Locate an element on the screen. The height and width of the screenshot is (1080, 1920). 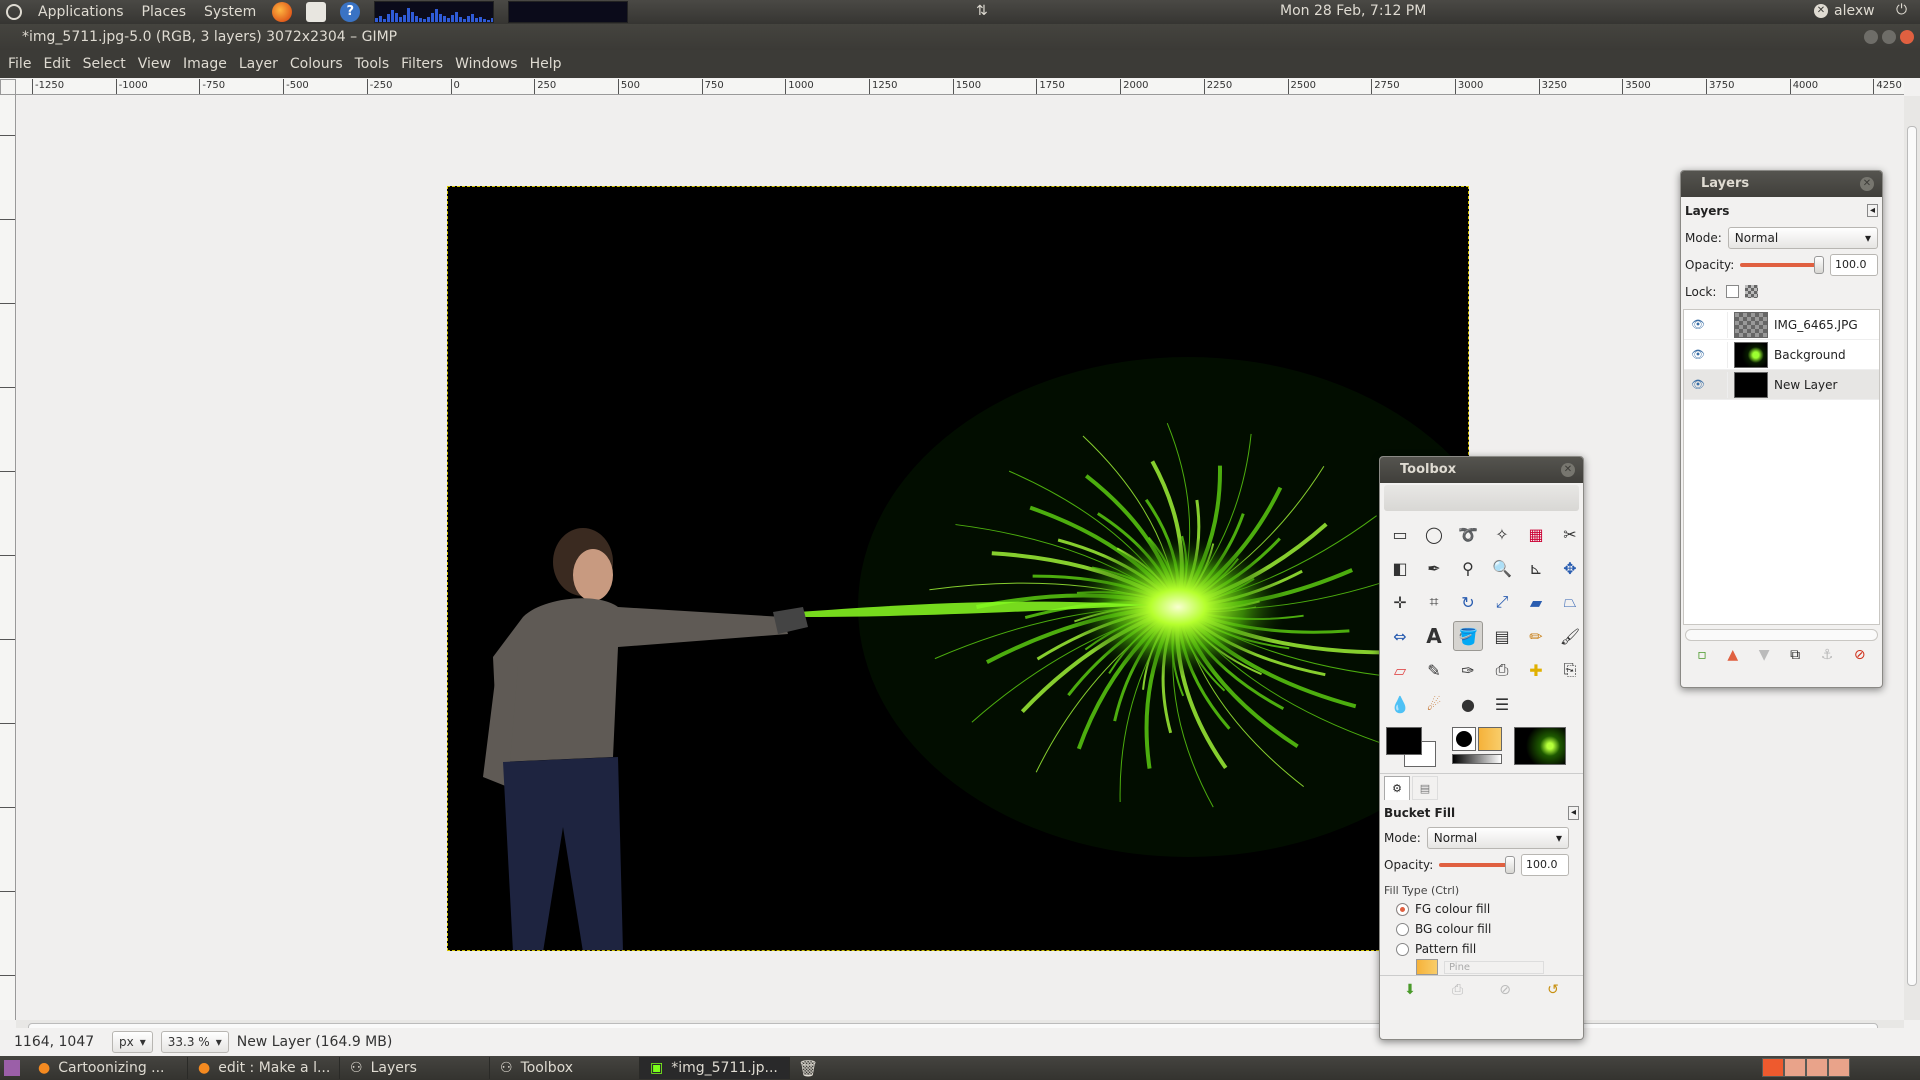
lock-alpha-icon is located at coordinates (1752, 291).